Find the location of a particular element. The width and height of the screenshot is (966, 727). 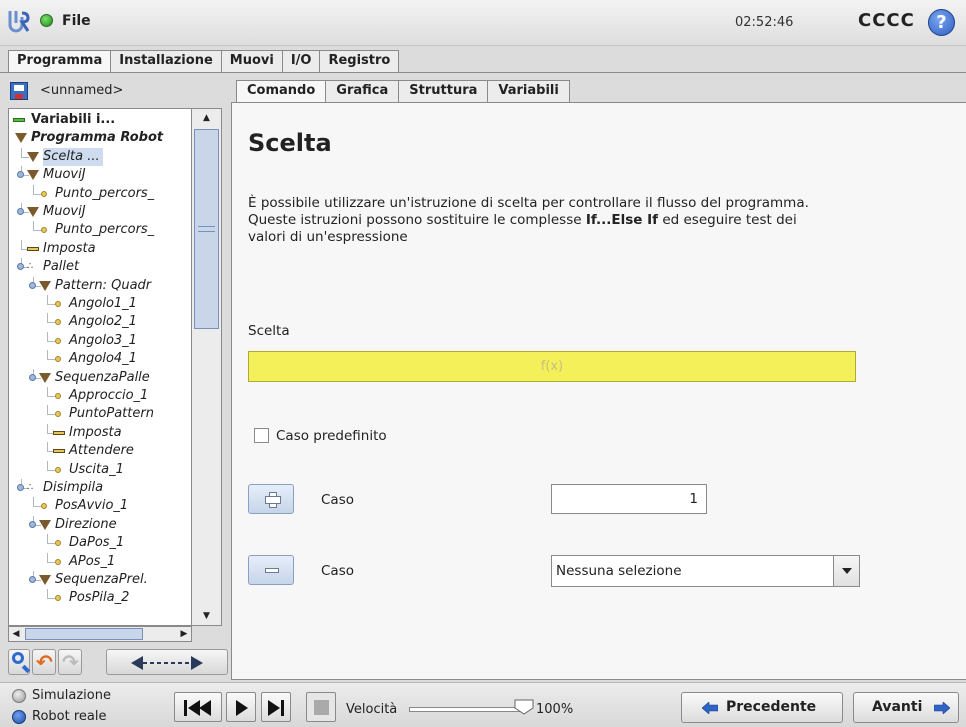

tree-item: ∴ Disimpila is located at coordinates (100, 488).